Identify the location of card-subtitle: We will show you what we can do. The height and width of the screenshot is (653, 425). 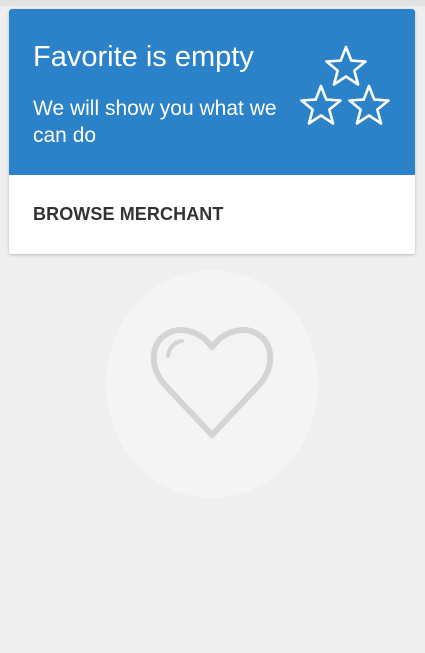
(155, 122).